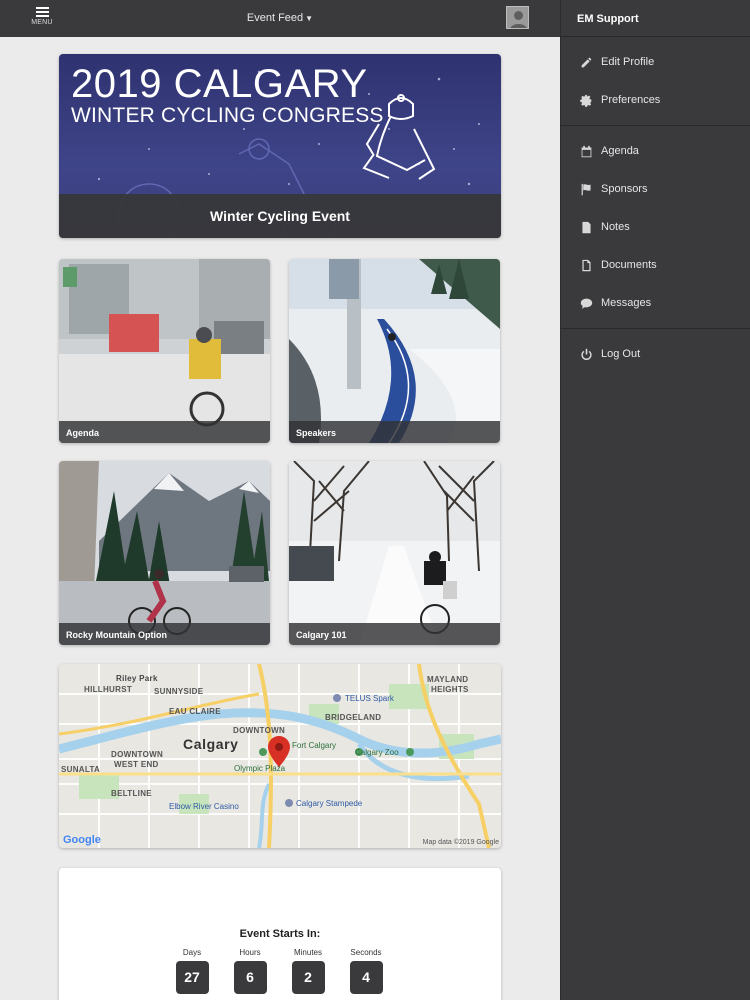 The width and height of the screenshot is (750, 1000). I want to click on sidebar-header: EM Support, so click(655, 18).